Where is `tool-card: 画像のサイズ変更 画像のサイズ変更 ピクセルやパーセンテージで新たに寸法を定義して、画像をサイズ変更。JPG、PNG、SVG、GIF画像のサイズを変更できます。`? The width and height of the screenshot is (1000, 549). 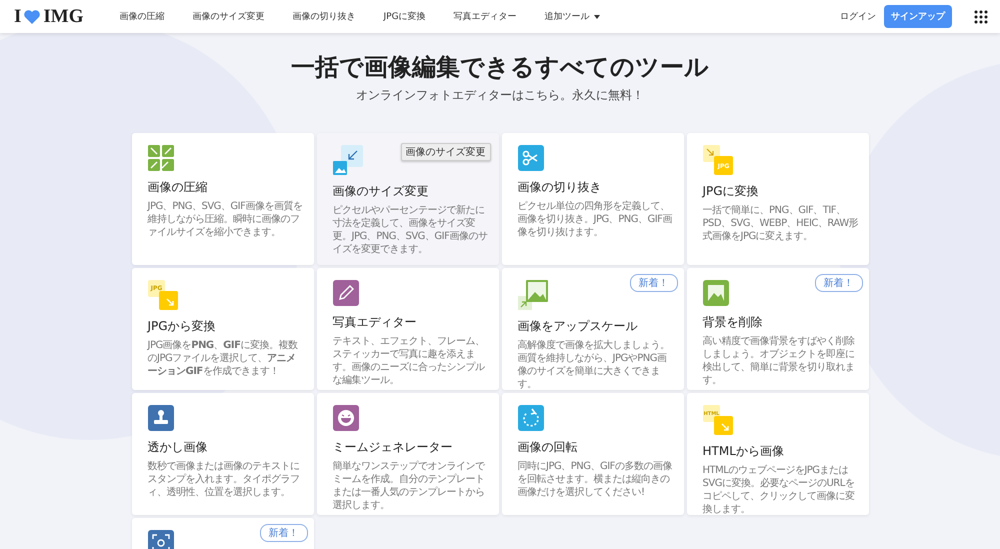
tool-card: 画像のサイズ変更 画像のサイズ変更 ピクセルやパーセンテージで新たに寸法を定義して、画像をサイズ変更。JPG、PNG、SVG、GIF画像のサイズを変更できます。 is located at coordinates (407, 199).